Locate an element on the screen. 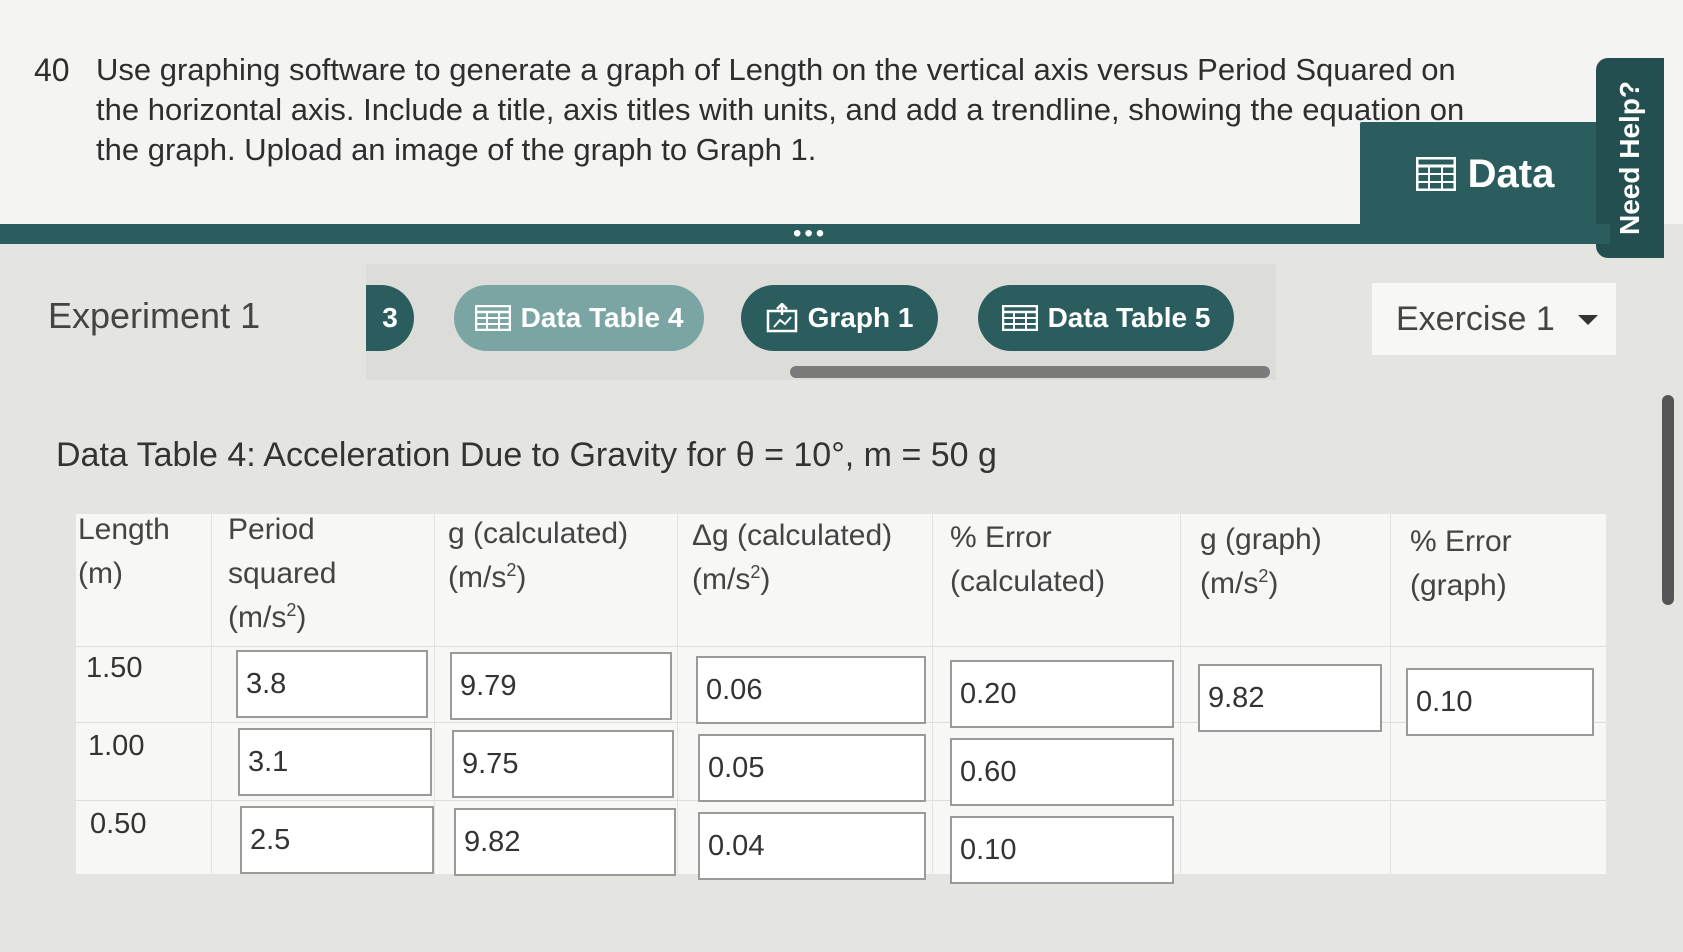 Image resolution: width=1683 pixels, height=952 pixels. upload-icon is located at coordinates (781, 318).